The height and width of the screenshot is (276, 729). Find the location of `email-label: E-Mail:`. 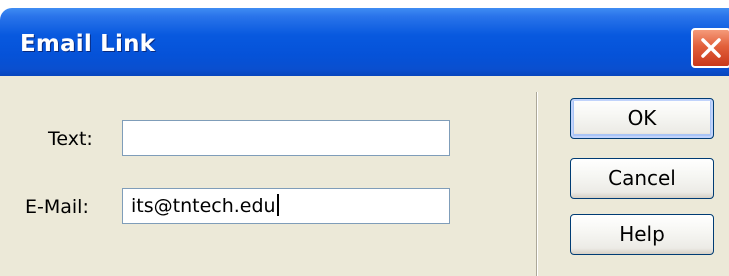

email-label: E-Mail: is located at coordinates (57, 207).